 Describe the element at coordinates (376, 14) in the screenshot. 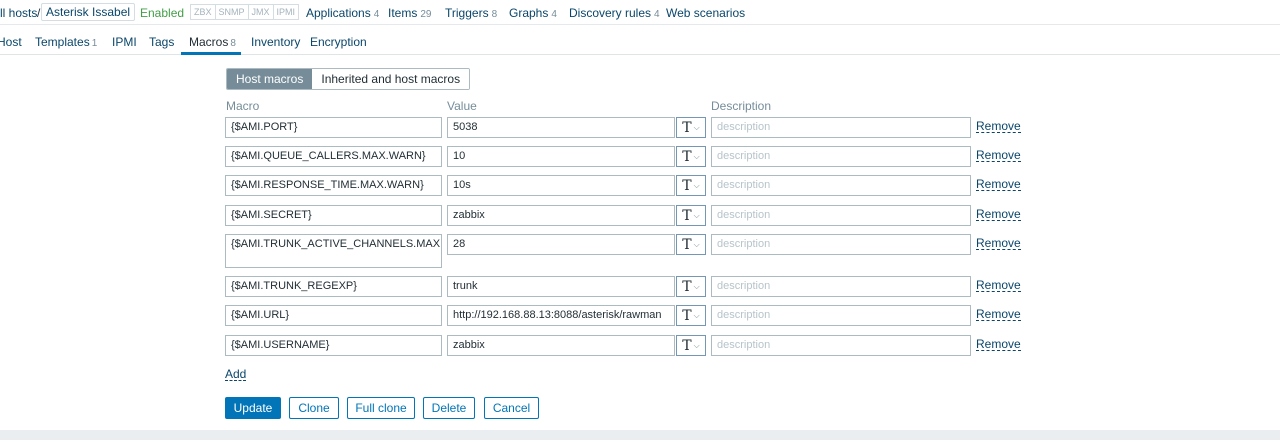

I see `applications-count: 4` at that location.